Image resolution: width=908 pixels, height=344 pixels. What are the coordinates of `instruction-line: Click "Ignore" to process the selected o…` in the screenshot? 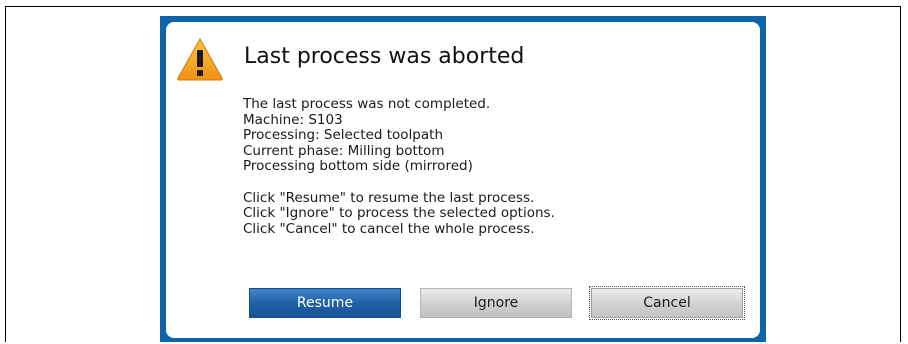 It's located at (399, 213).